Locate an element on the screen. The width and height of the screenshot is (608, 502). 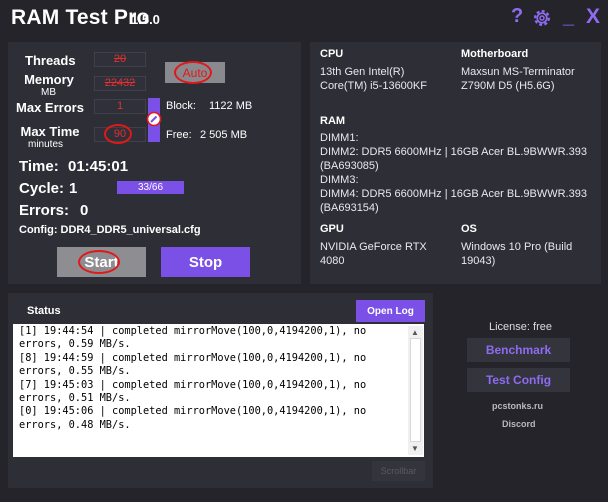
log-vertical-scrollbar: ▲ ▼ is located at coordinates (415, 390).